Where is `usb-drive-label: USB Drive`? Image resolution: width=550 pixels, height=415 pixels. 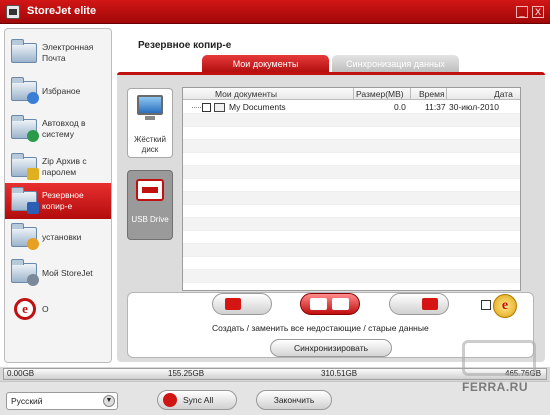
usb-drive-label: USB Drive is located at coordinates (150, 219).